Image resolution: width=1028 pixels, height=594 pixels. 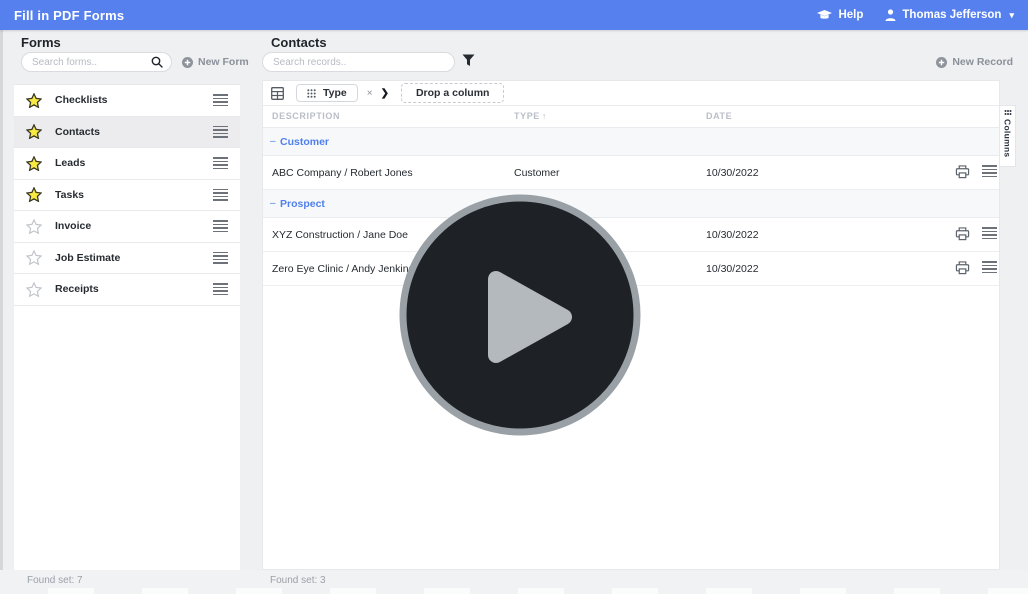 I want to click on column-header-type: TYPE ↑, so click(x=530, y=116).